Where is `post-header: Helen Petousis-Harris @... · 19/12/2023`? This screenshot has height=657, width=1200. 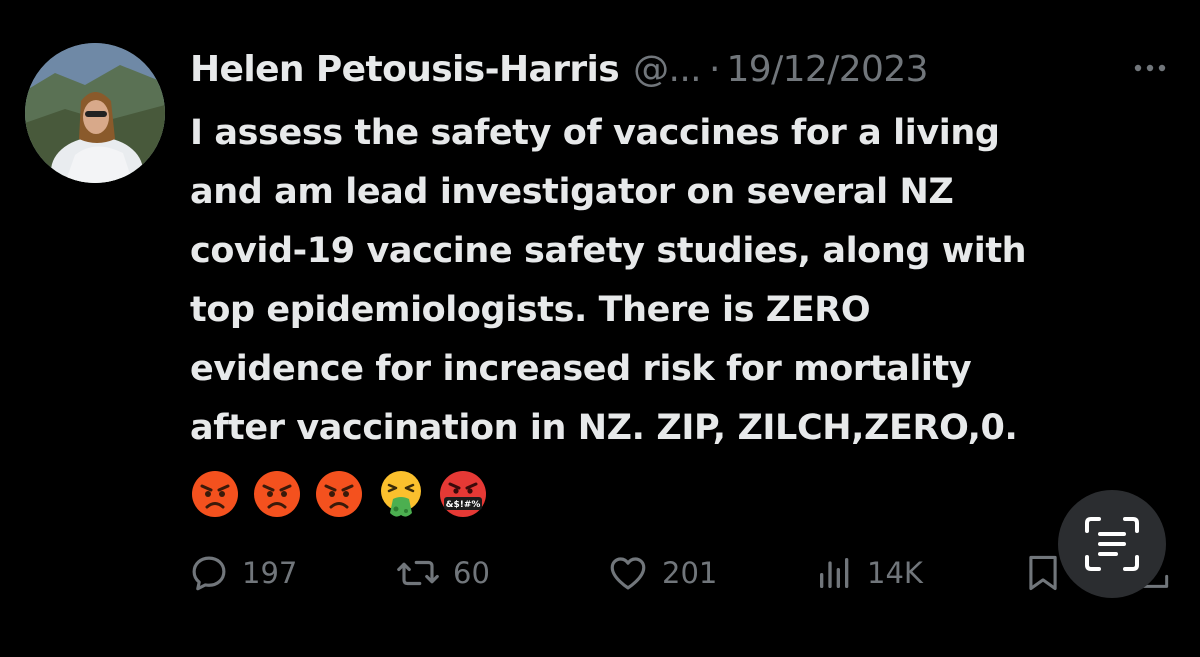 post-header: Helen Petousis-Harris @... · 19/12/2023 is located at coordinates (559, 70).